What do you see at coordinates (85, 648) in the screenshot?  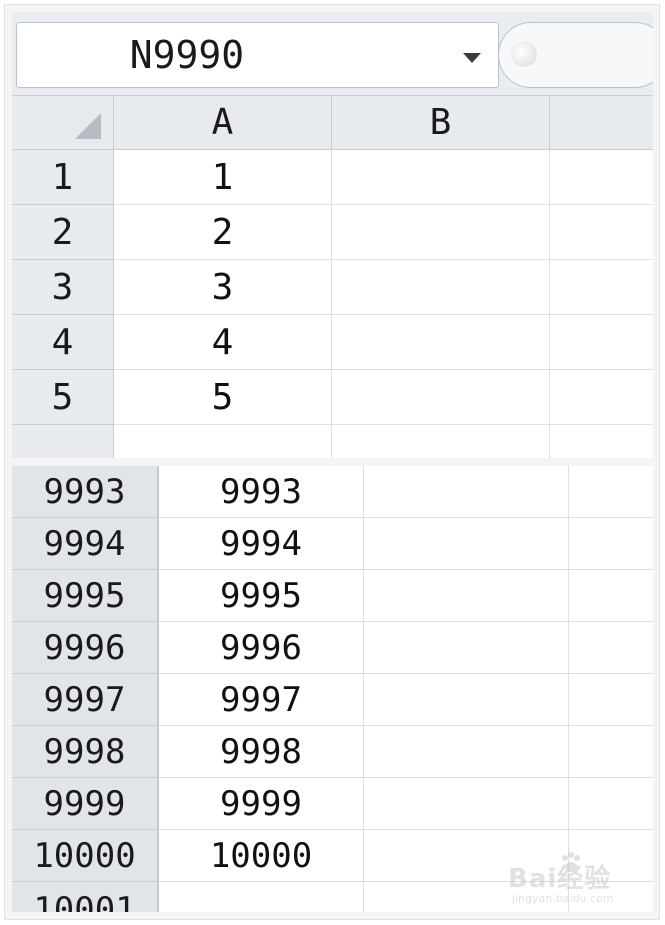 I see `row-header: 9996` at bounding box center [85, 648].